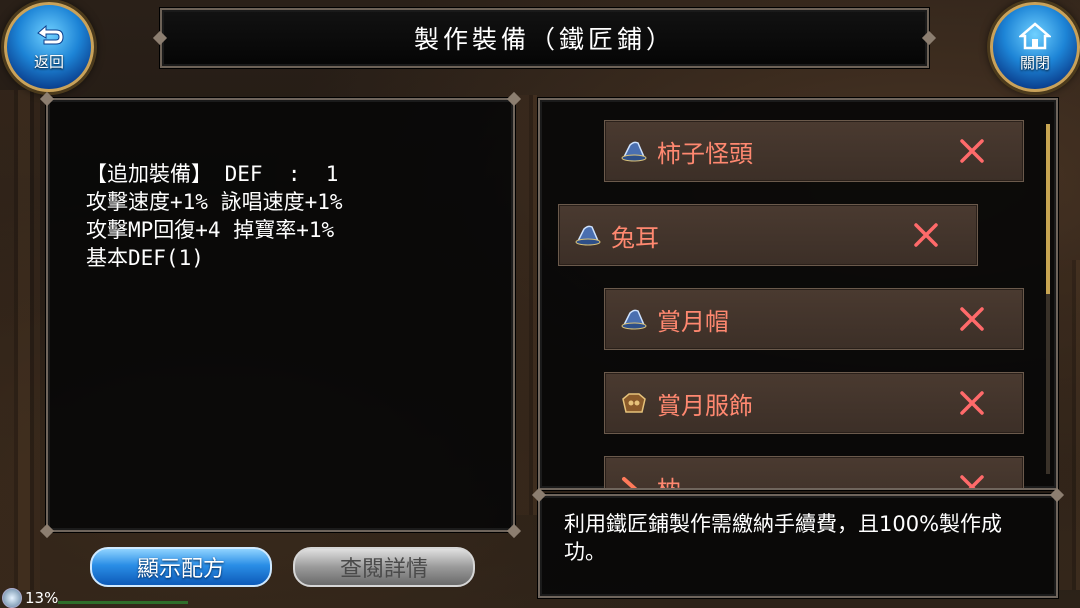 This screenshot has width=1080, height=608. I want to click on info-panel: 利用鐵匠鋪製作需繳納手續費，且100%製作成功。, so click(798, 542).